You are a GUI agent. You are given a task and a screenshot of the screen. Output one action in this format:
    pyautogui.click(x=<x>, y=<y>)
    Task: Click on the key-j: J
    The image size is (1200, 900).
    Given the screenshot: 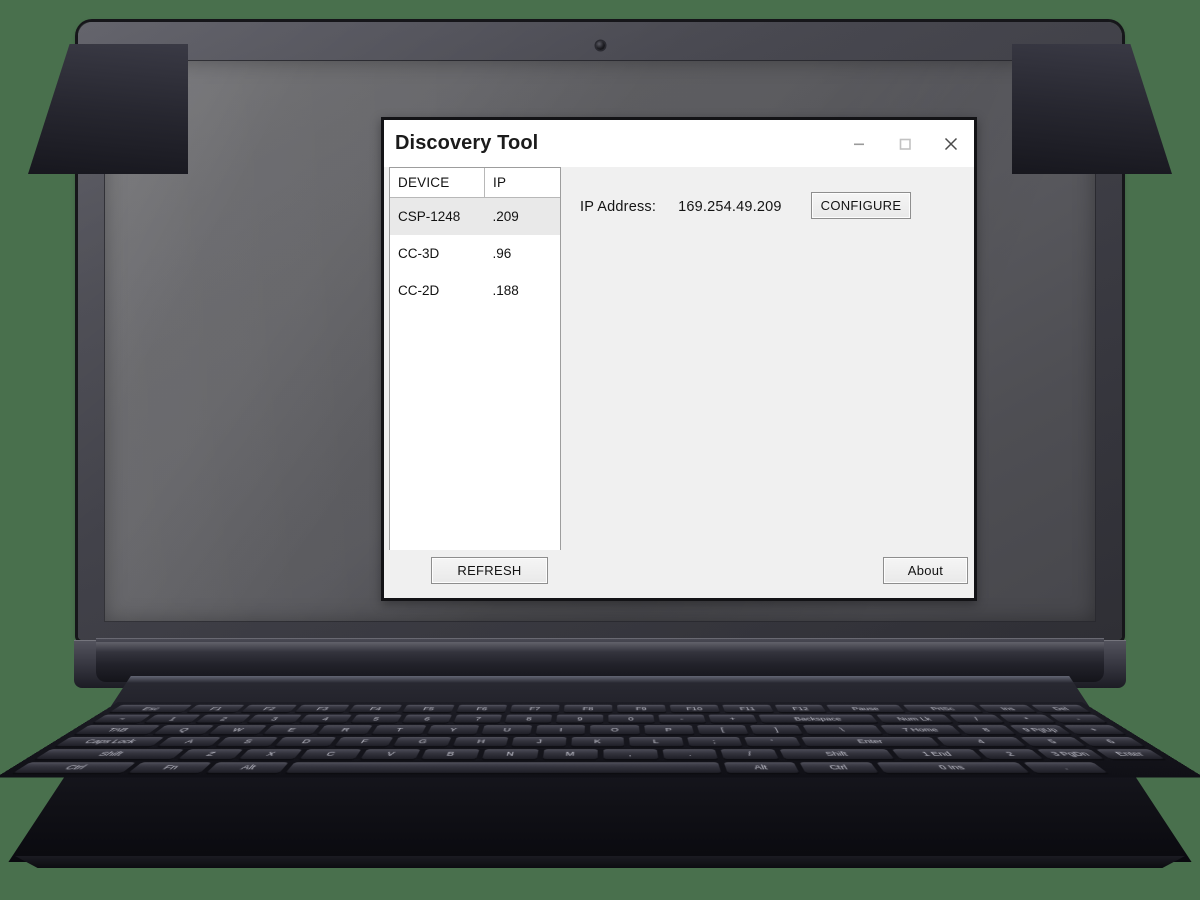 What is the action you would take?
    pyautogui.click(x=539, y=741)
    